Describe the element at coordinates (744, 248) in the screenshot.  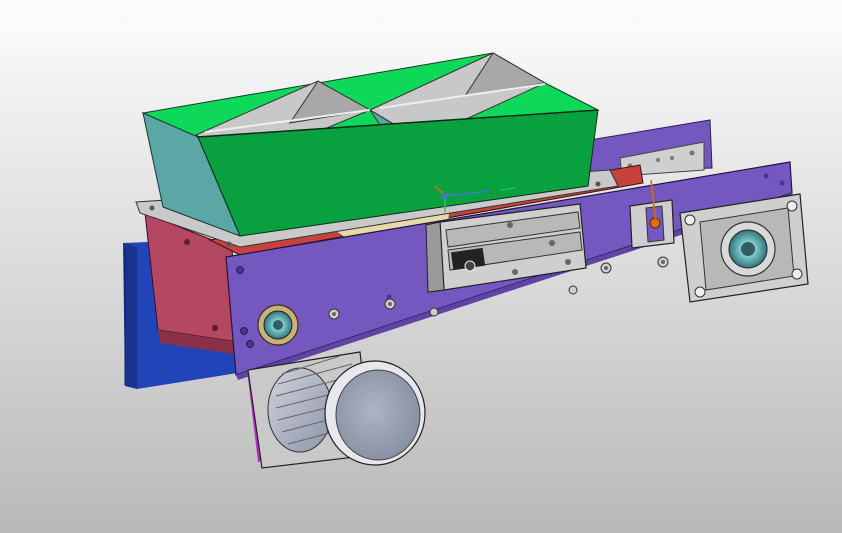
I see `bearing-housing-right` at that location.